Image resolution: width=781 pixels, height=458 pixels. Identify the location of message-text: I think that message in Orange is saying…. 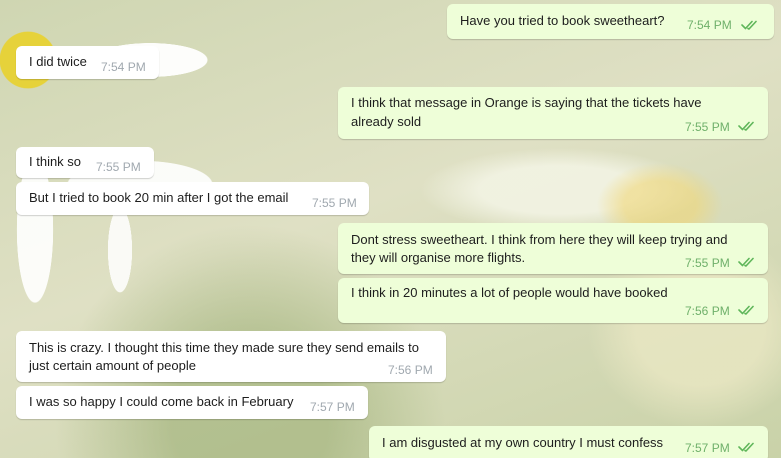
(526, 102).